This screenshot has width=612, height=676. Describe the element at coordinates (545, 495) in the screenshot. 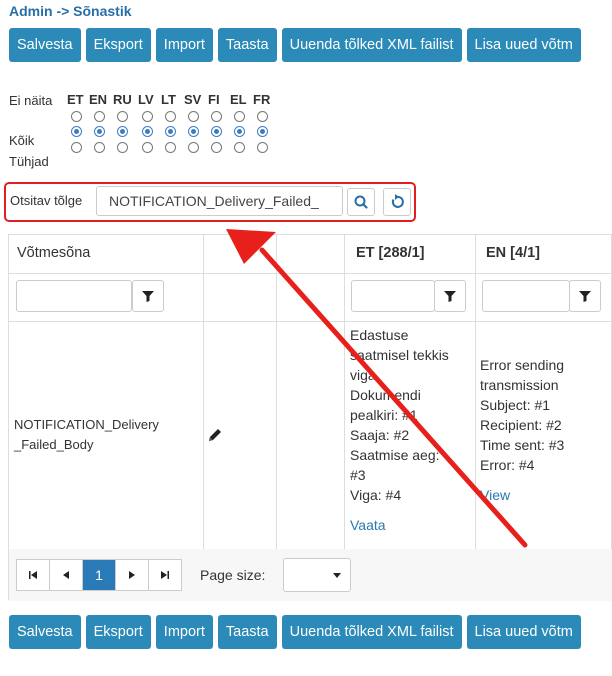

I see `en-view-link: View` at that location.